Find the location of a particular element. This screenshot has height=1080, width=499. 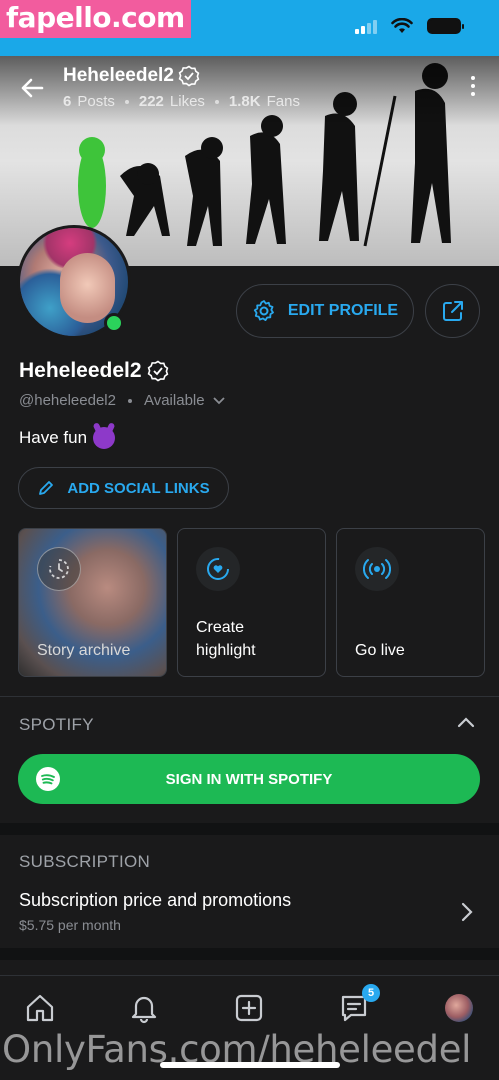

smiling-devil-emoji-icon is located at coordinates (104, 438).